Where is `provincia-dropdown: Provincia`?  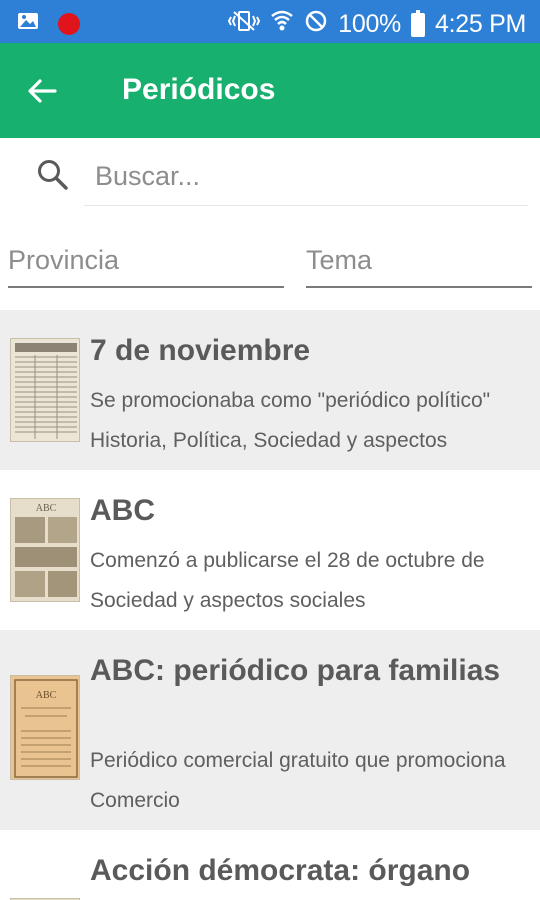 provincia-dropdown: Provincia is located at coordinates (146, 264).